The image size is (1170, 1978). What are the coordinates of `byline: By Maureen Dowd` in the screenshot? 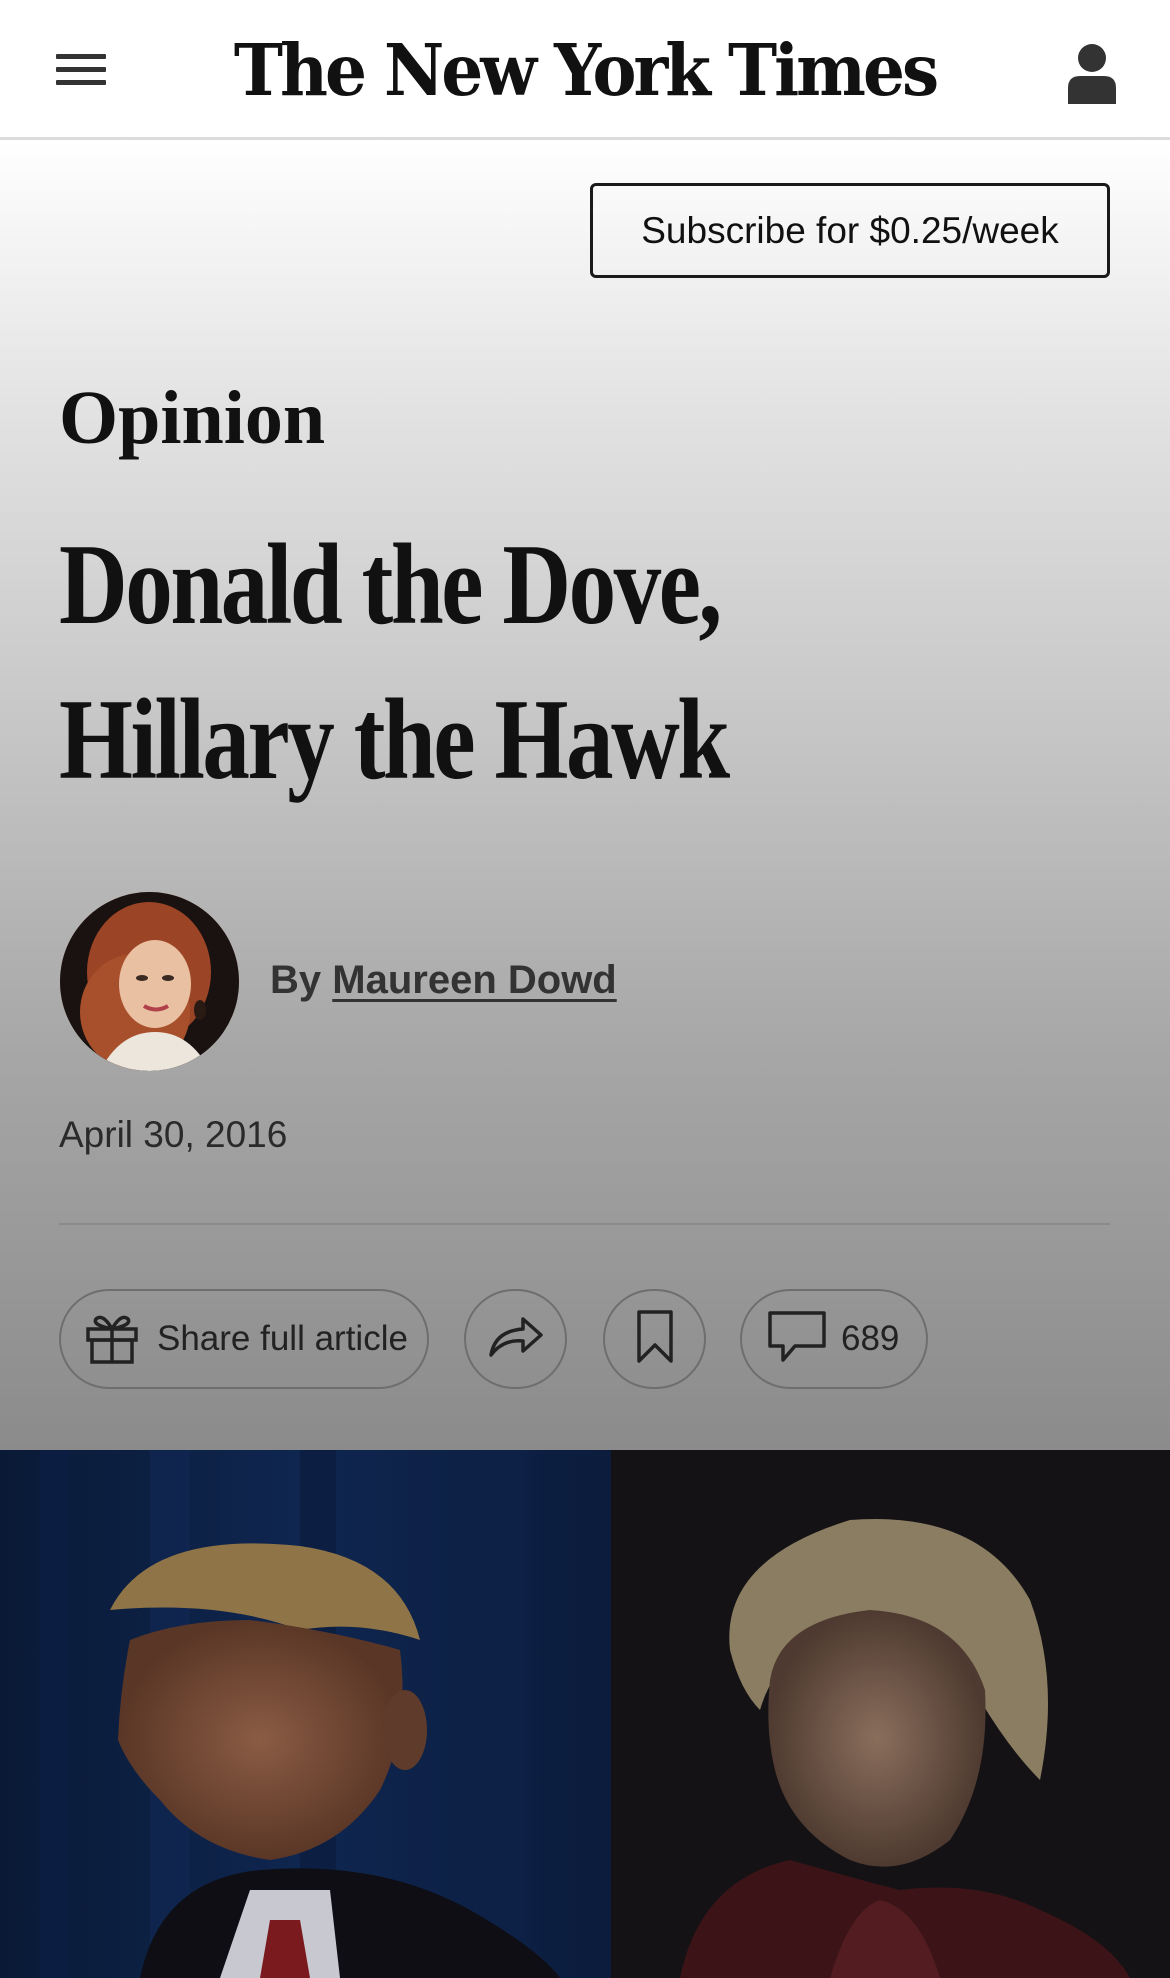 It's located at (443, 980).